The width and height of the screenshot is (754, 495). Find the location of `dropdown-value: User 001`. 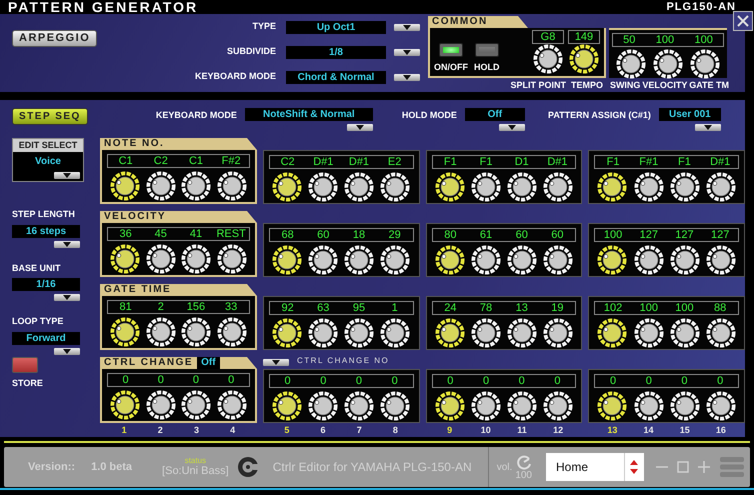

dropdown-value: User 001 is located at coordinates (689, 114).